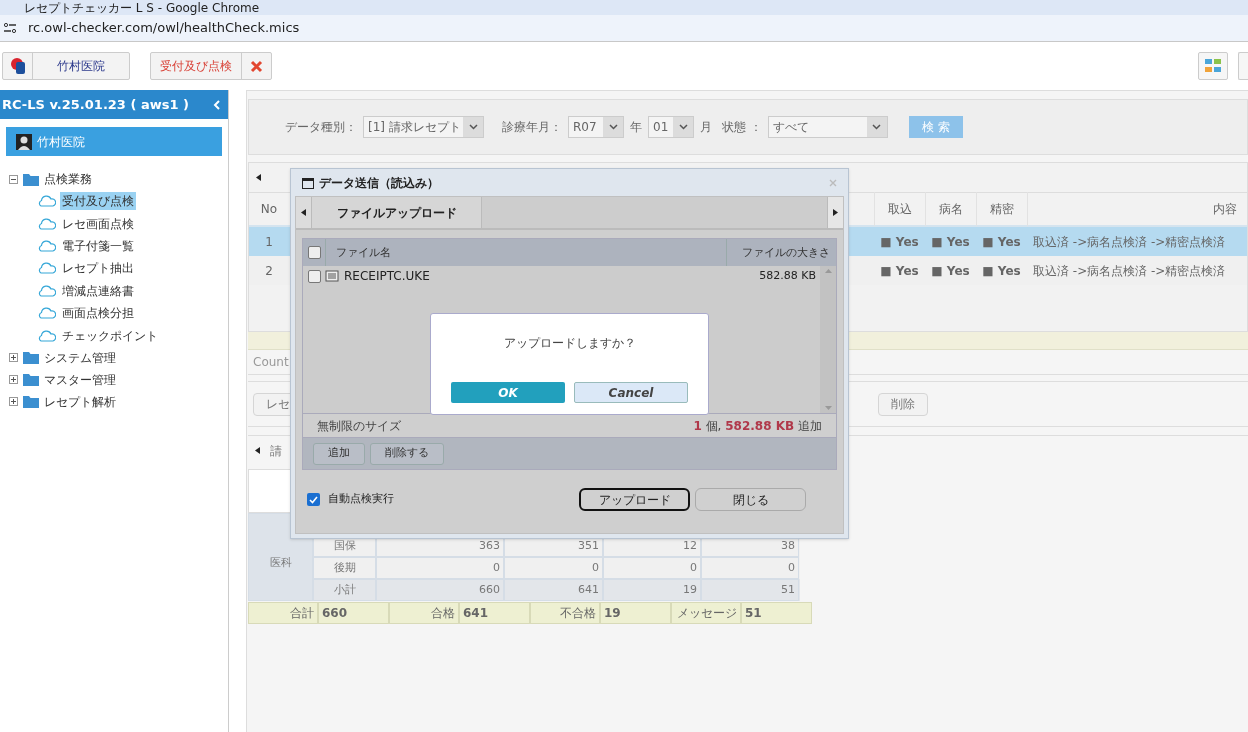 The width and height of the screenshot is (1248, 732). I want to click on column-header: 内容, so click(1137, 209).